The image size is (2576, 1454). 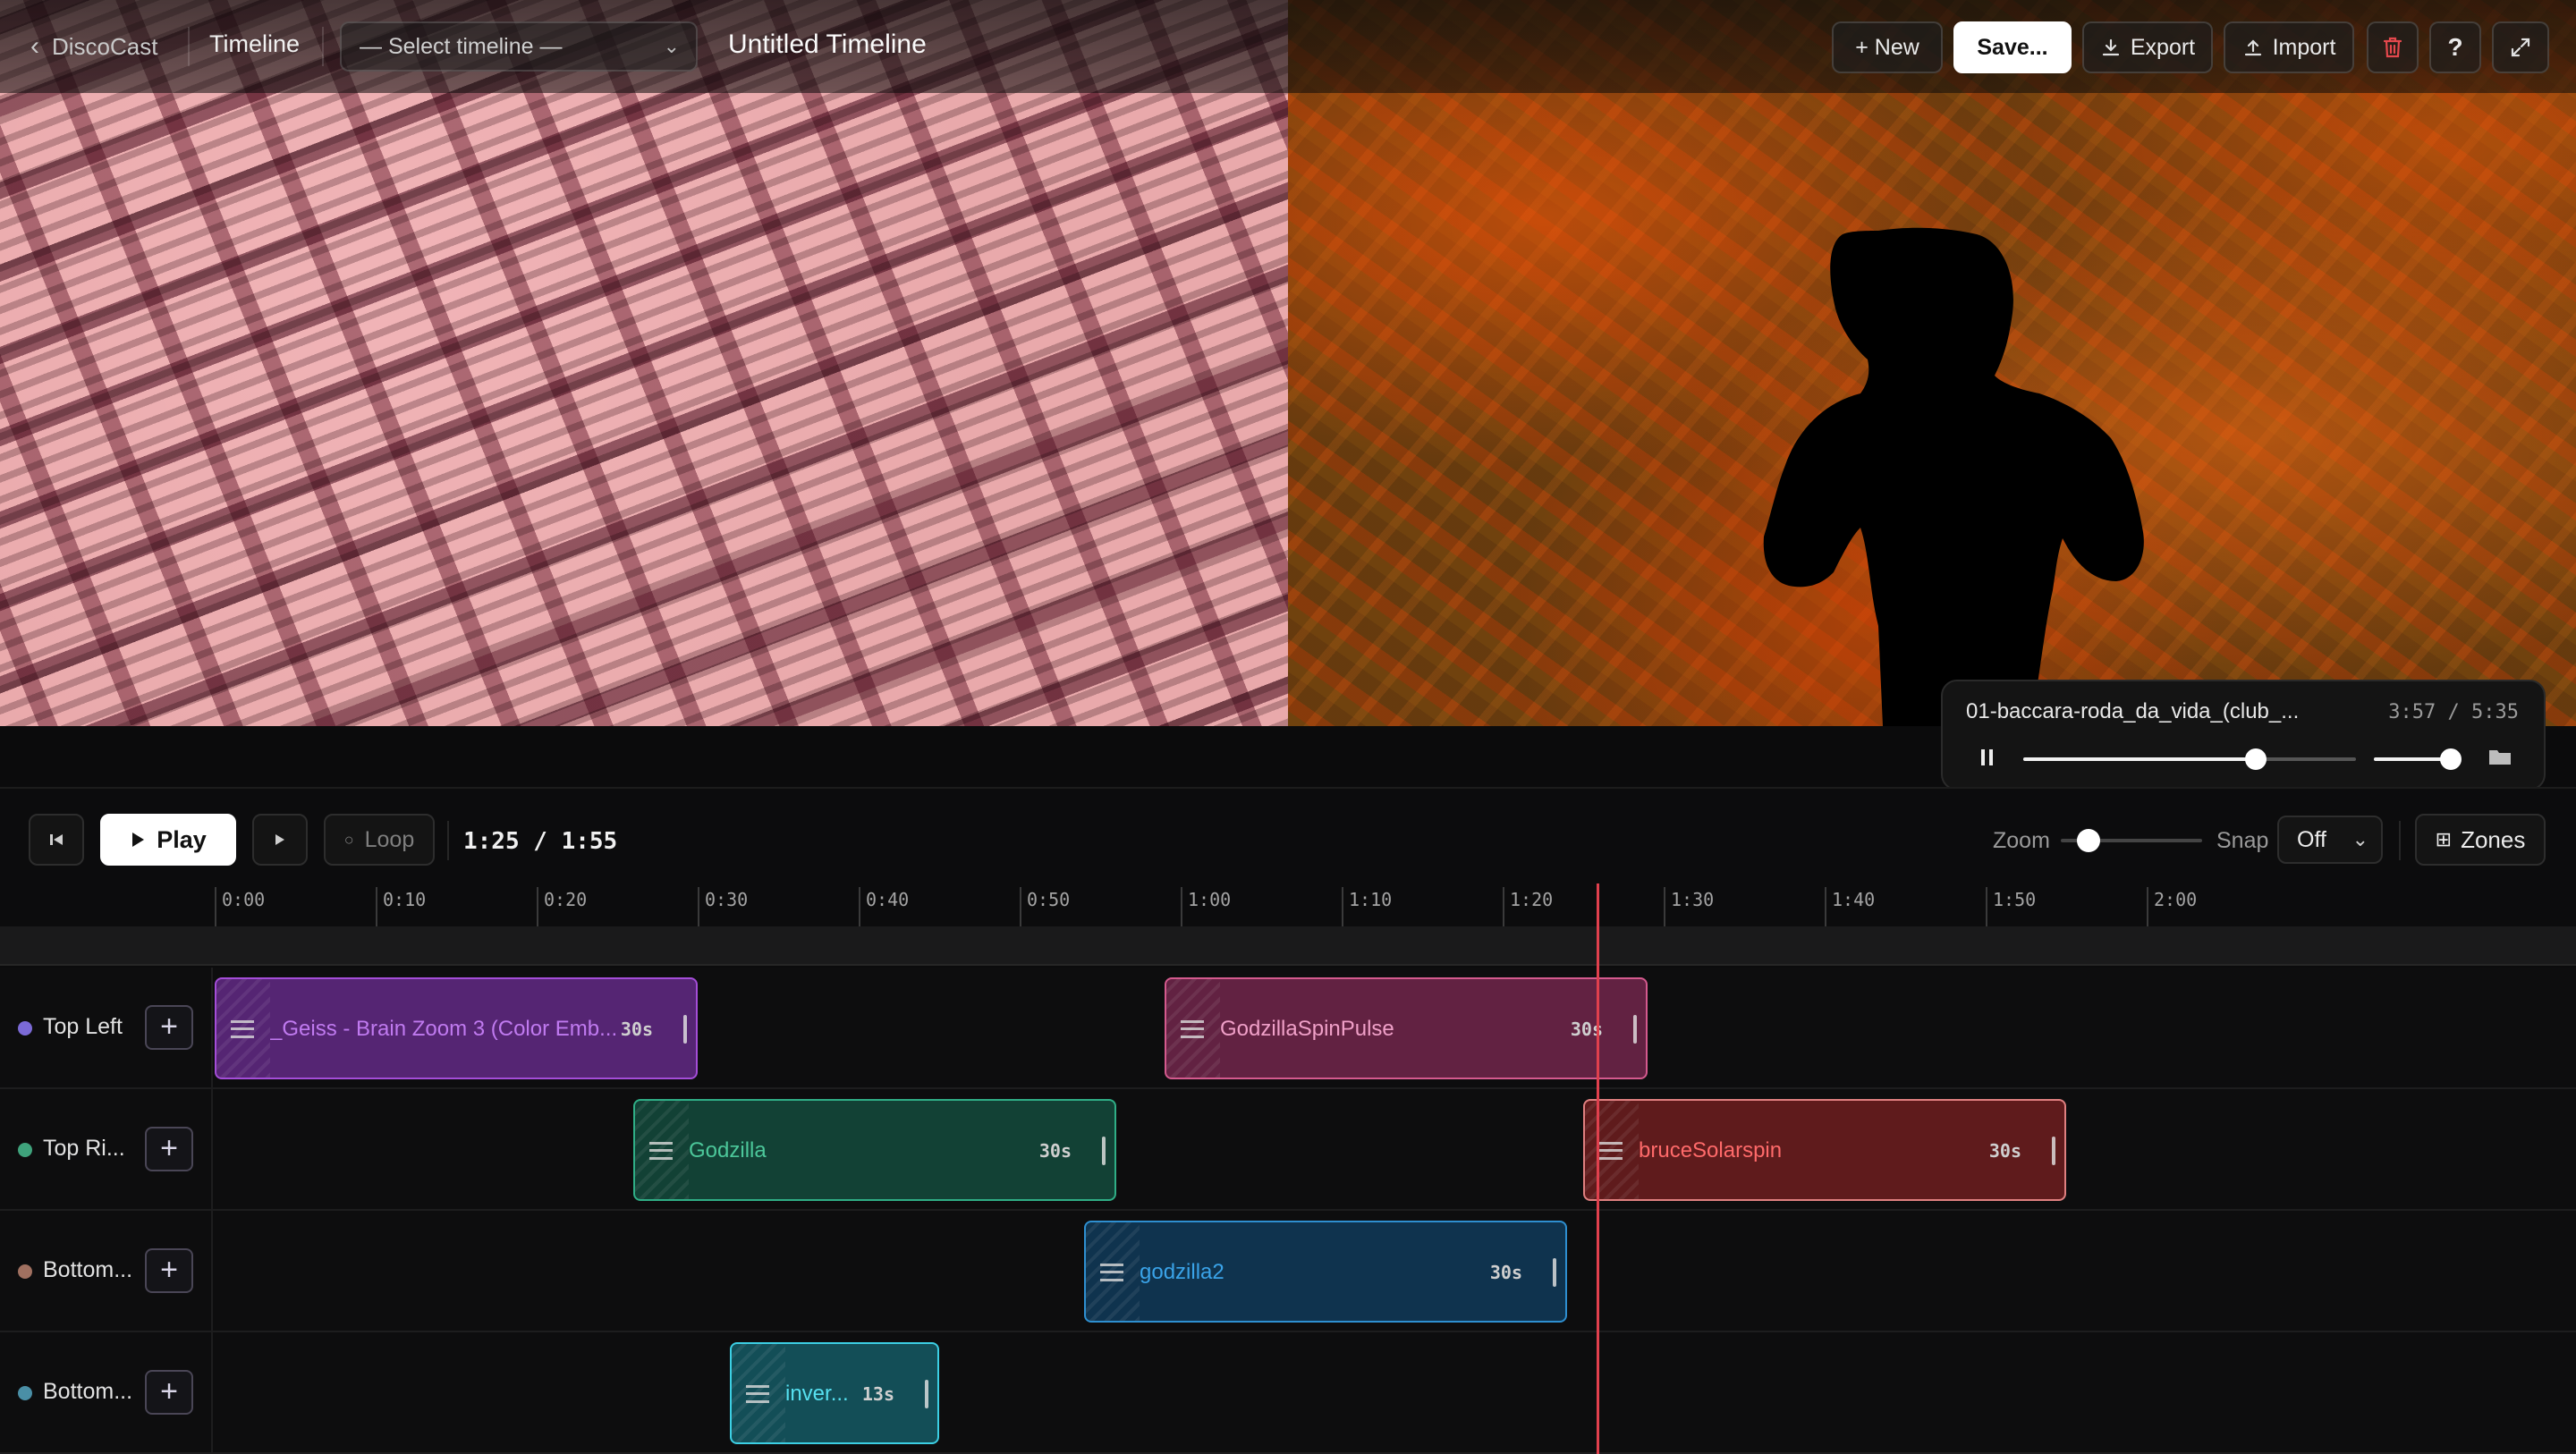 What do you see at coordinates (1206, 906) in the screenshot?
I see `ruler-tick: 1:00` at bounding box center [1206, 906].